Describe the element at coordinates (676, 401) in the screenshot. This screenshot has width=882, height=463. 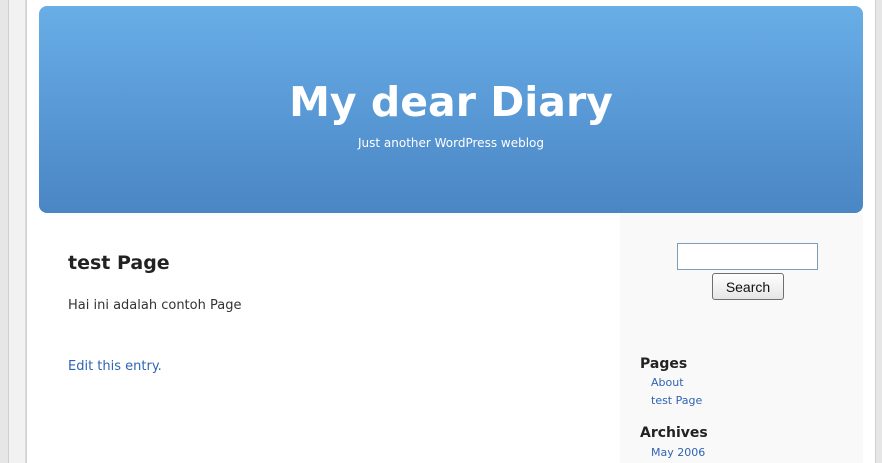
I see `sidebar-item-test-page: test Page` at that location.